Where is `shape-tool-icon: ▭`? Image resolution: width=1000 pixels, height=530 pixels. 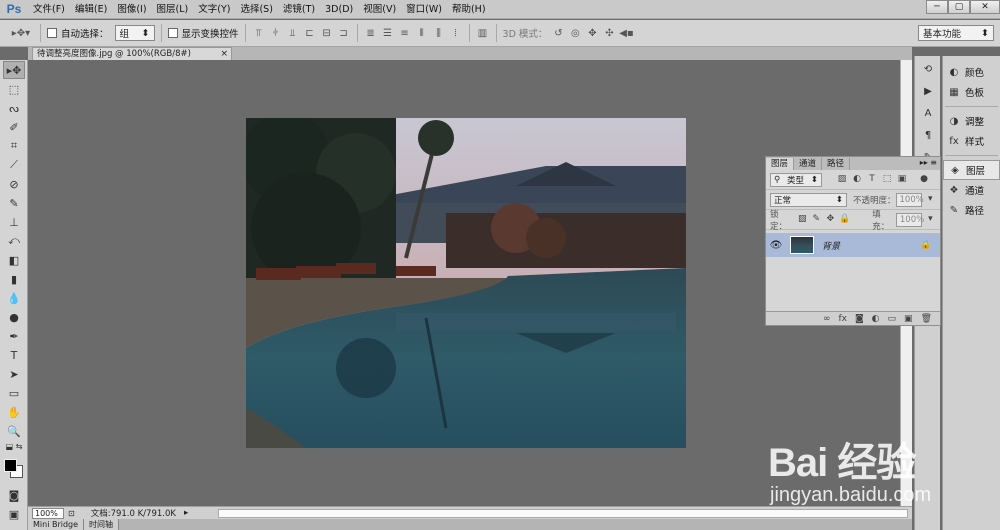
shape-tool-icon: ▭ is located at coordinates (14, 393).